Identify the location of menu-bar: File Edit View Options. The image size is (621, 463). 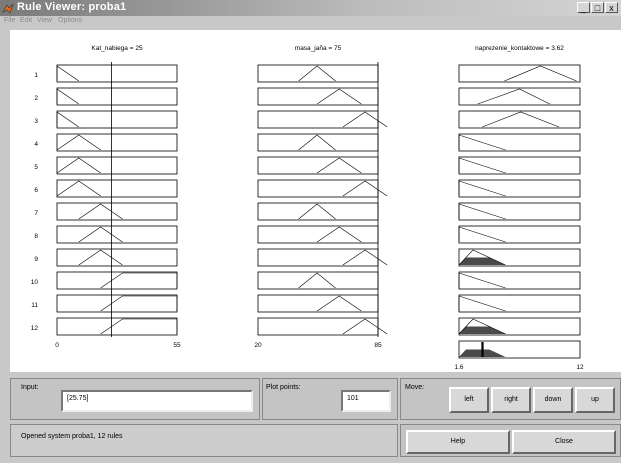
(310, 22).